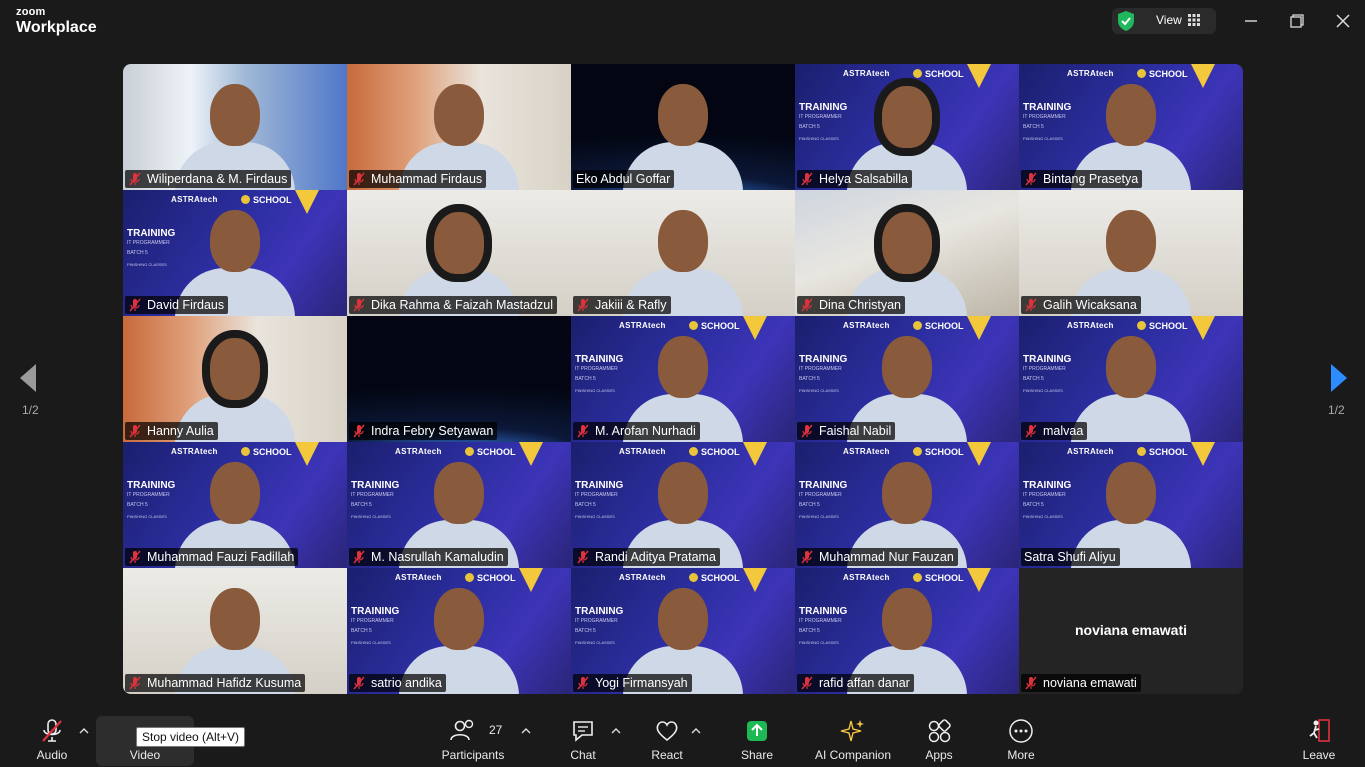 This screenshot has width=1365, height=767. I want to click on participant-name-label: rafid affan danar, so click(855, 683).